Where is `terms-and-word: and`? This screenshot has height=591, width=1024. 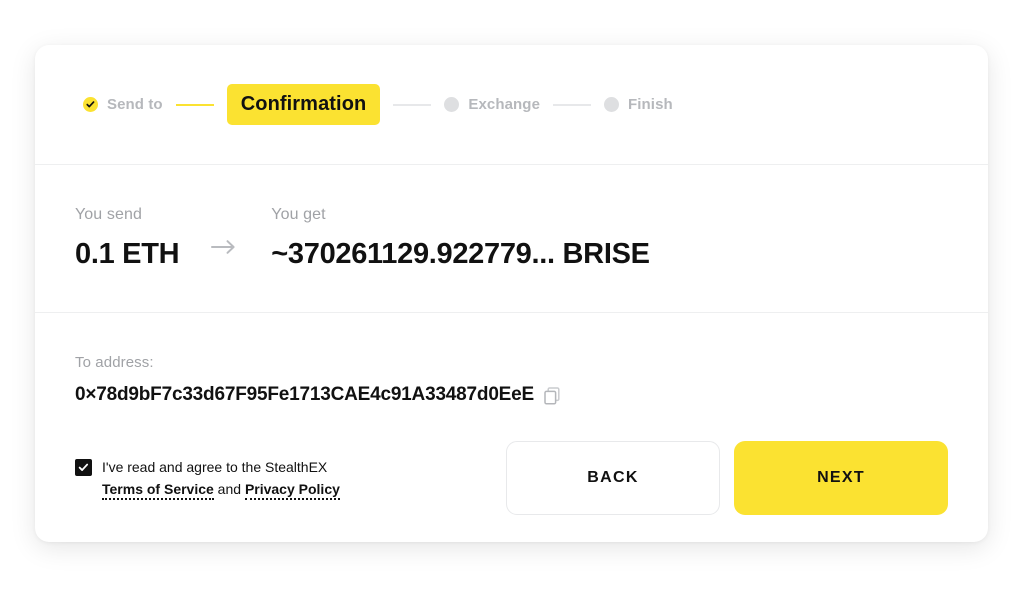 terms-and-word: and is located at coordinates (229, 488).